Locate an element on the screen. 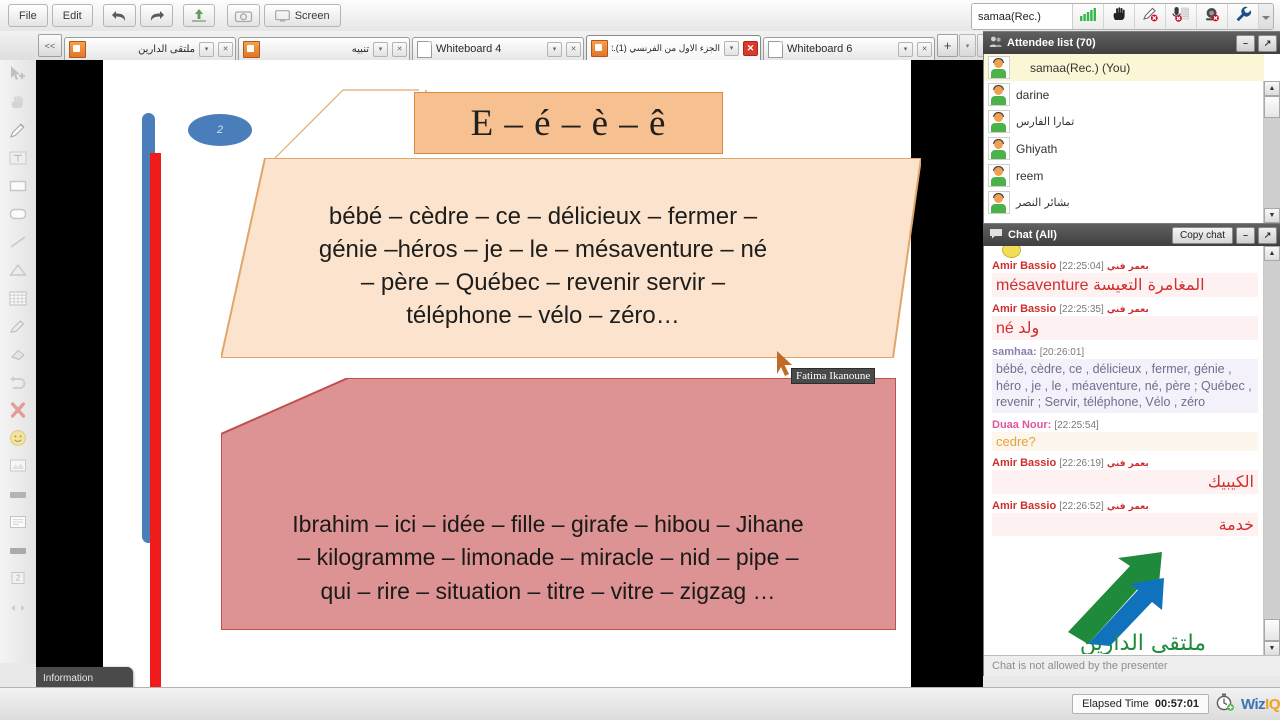  redo-button is located at coordinates (156, 15).